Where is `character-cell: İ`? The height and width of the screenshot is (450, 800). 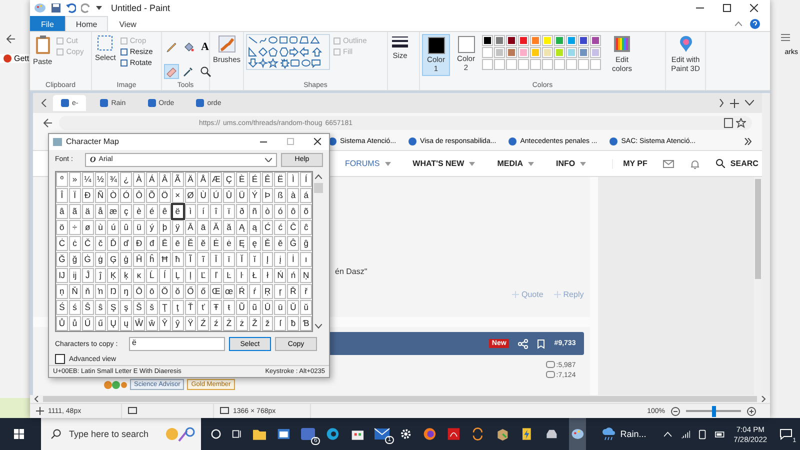 character-cell: İ is located at coordinates (293, 259).